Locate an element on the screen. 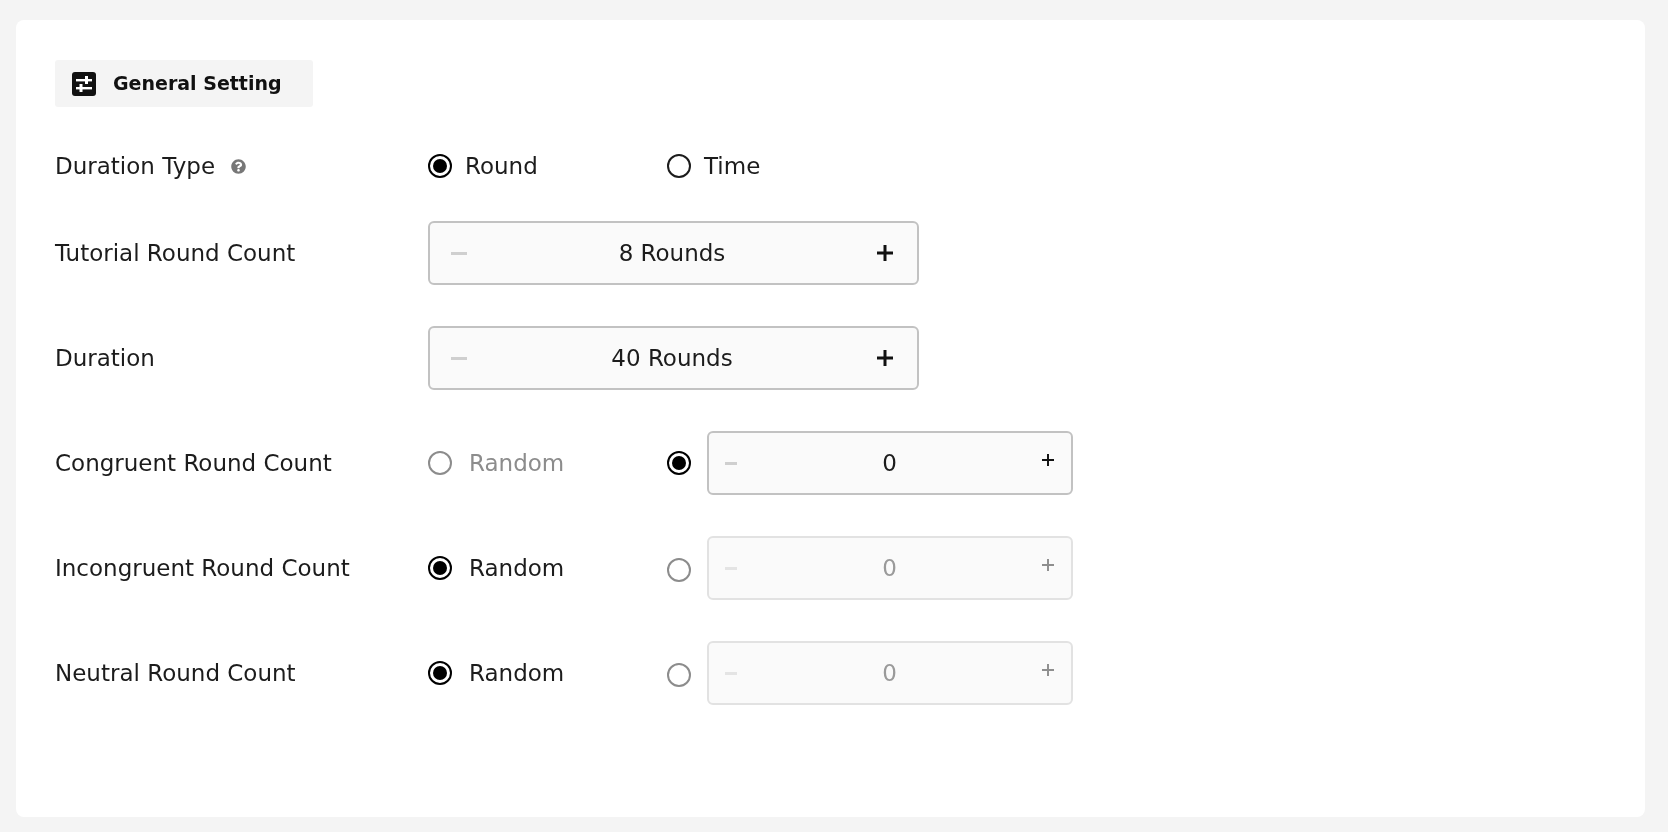 The height and width of the screenshot is (832, 1668). field-label: Duration is located at coordinates (105, 358).